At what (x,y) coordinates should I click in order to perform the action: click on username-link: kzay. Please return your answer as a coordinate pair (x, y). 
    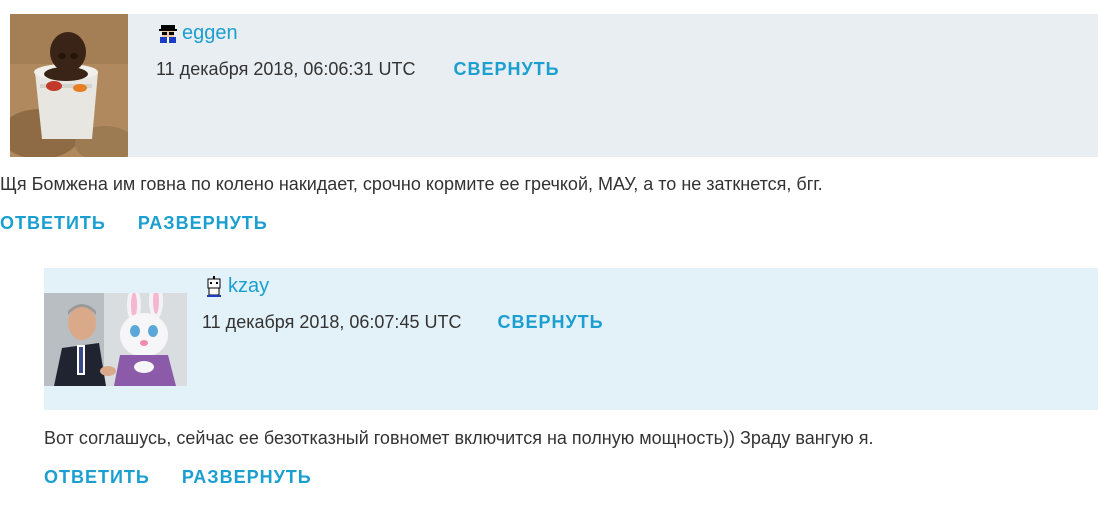
    Looking at the image, I should click on (248, 286).